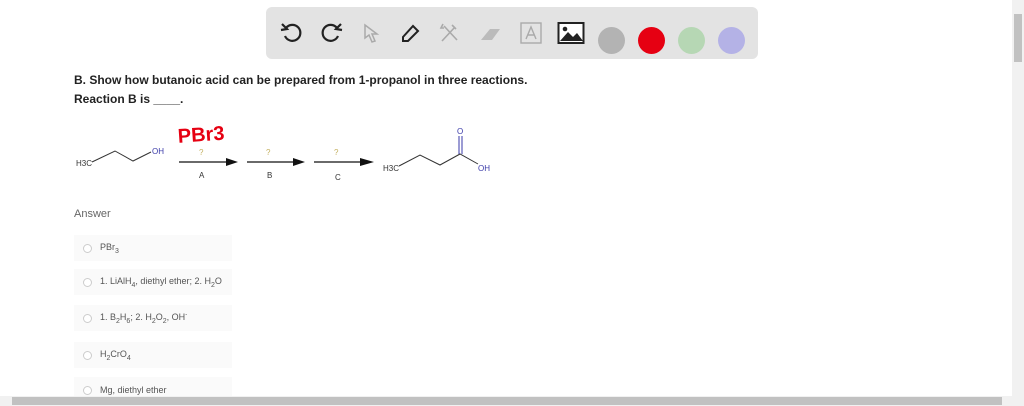  Describe the element at coordinates (292, 33) in the screenshot. I see `undo-icon` at that location.